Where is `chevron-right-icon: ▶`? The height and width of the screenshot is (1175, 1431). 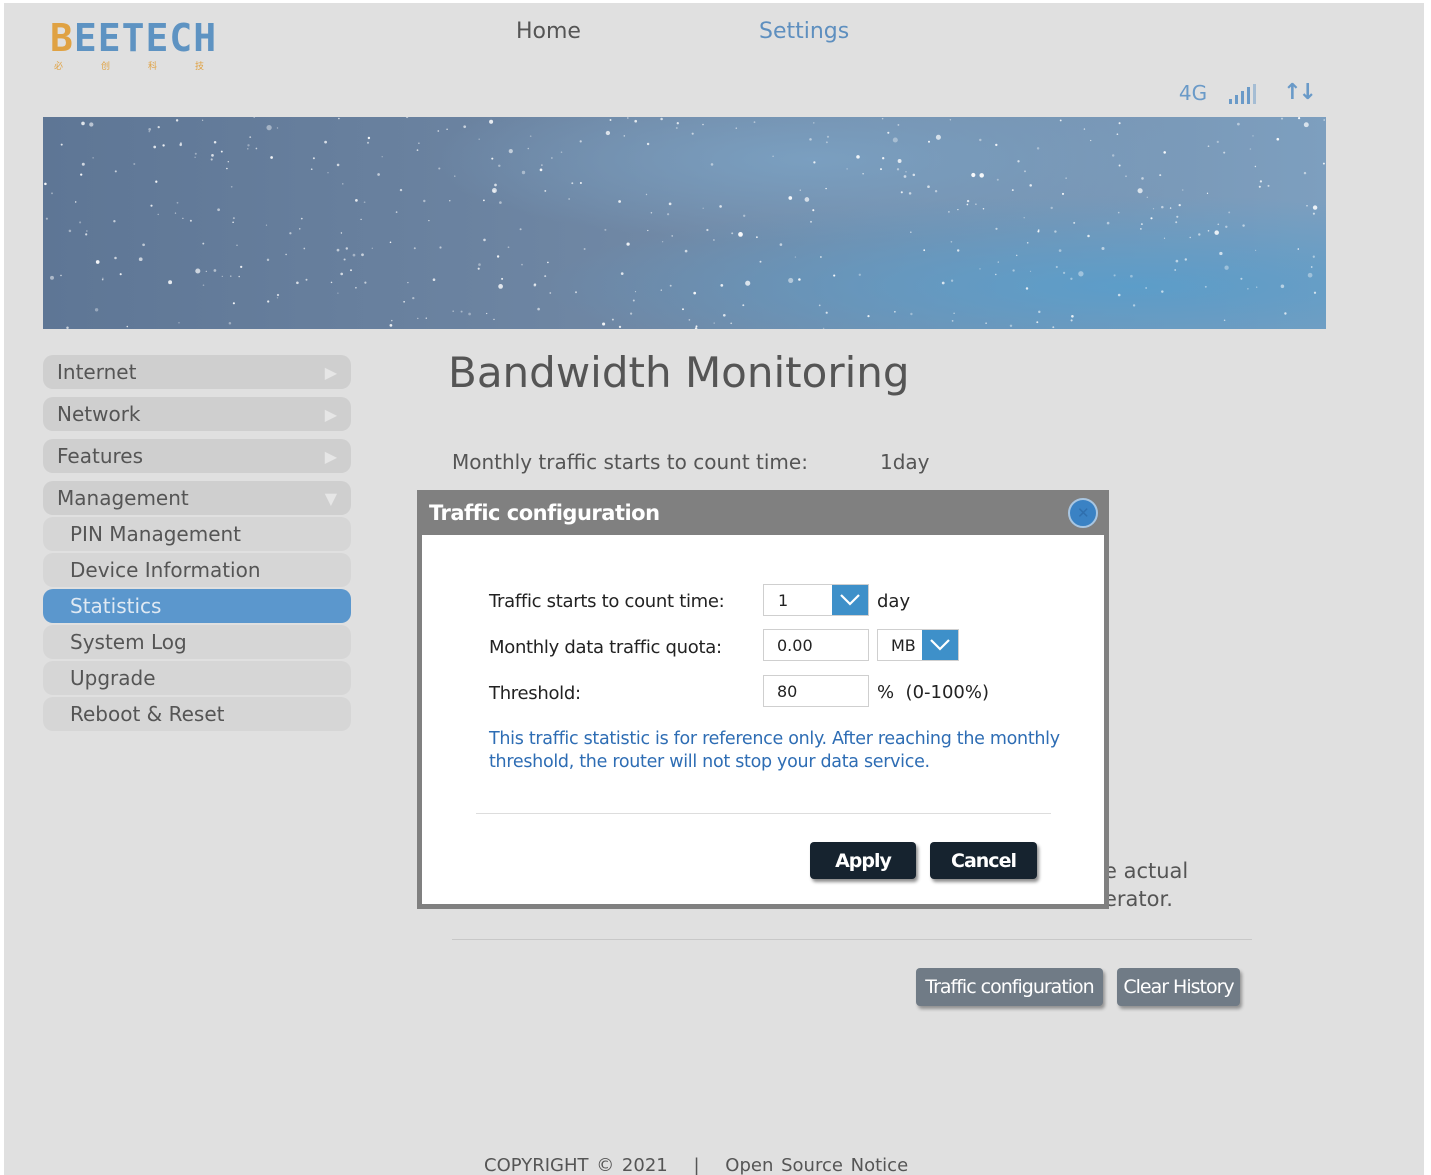 chevron-right-icon: ▶ is located at coordinates (330, 456).